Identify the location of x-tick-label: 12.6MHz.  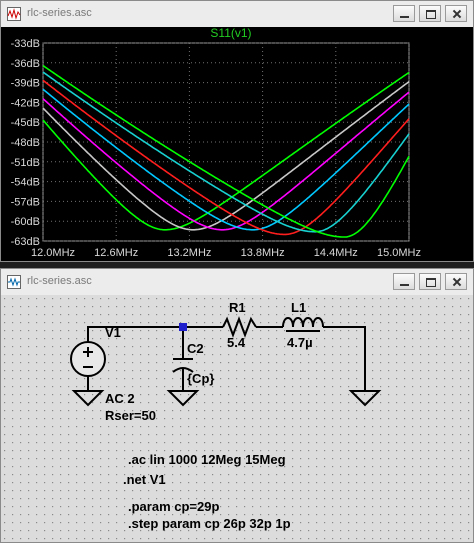
(116, 253).